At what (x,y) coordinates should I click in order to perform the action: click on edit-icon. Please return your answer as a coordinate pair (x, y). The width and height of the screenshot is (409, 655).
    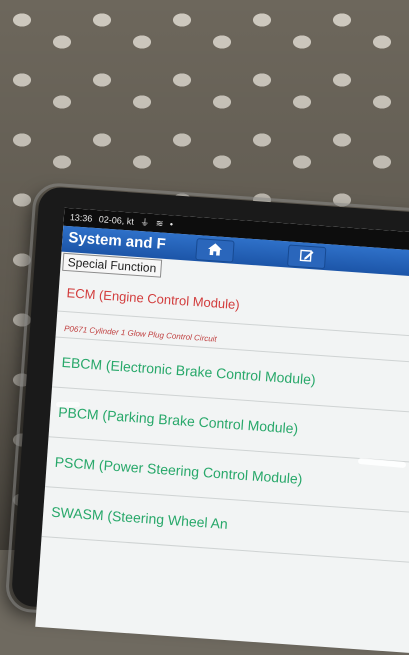
    Looking at the image, I should click on (306, 255).